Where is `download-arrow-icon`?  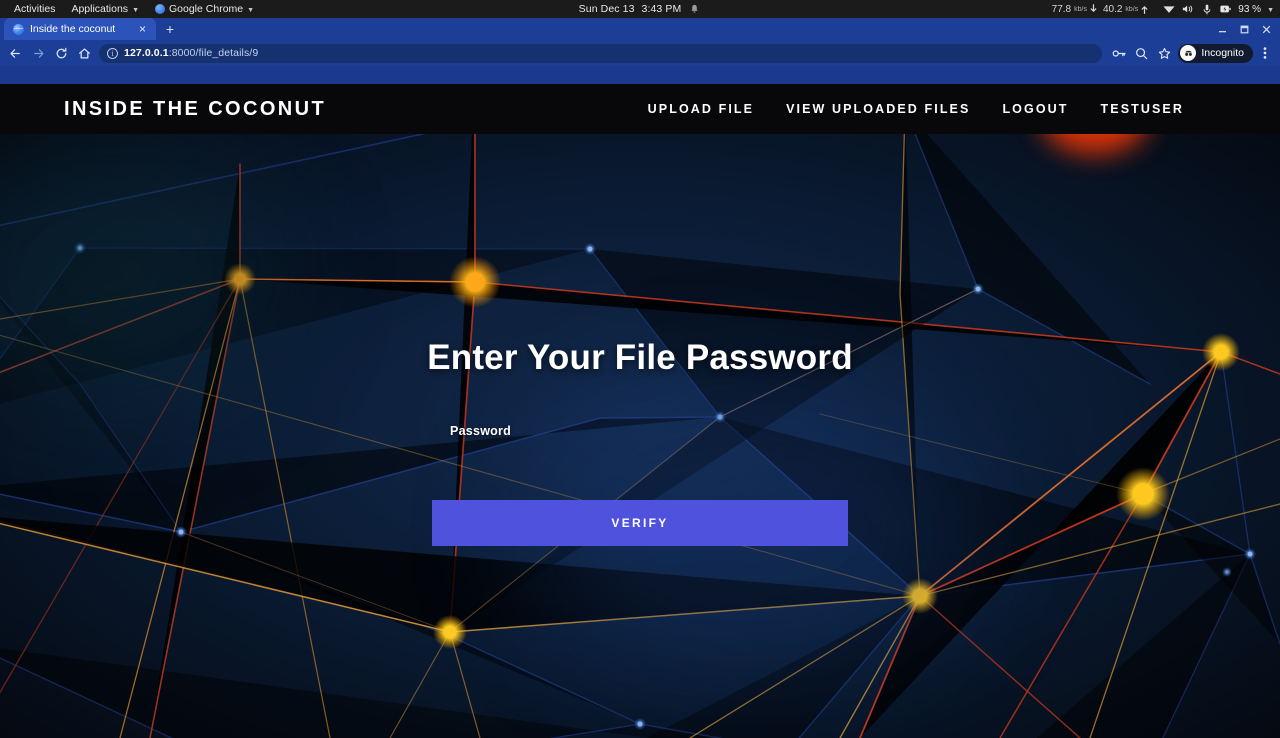
download-arrow-icon is located at coordinates (1093, 8).